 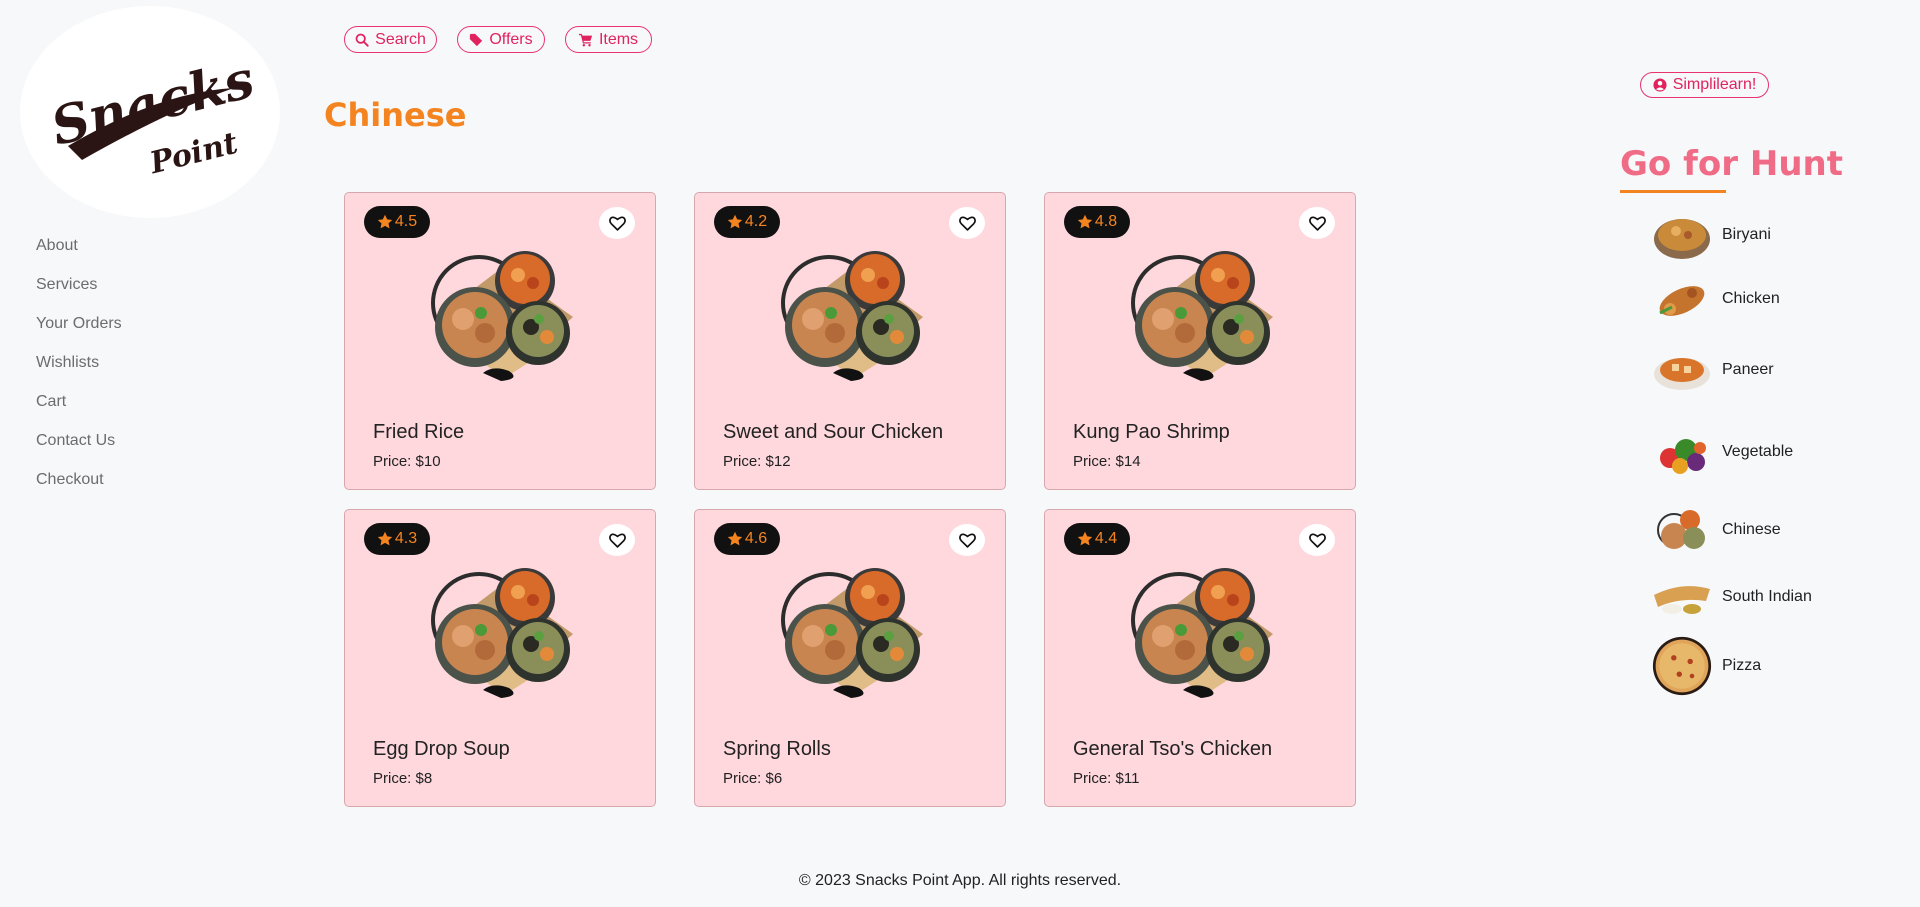 I want to click on product-card: 4.6 Spring Rolls Price: $6, so click(x=850, y=658).